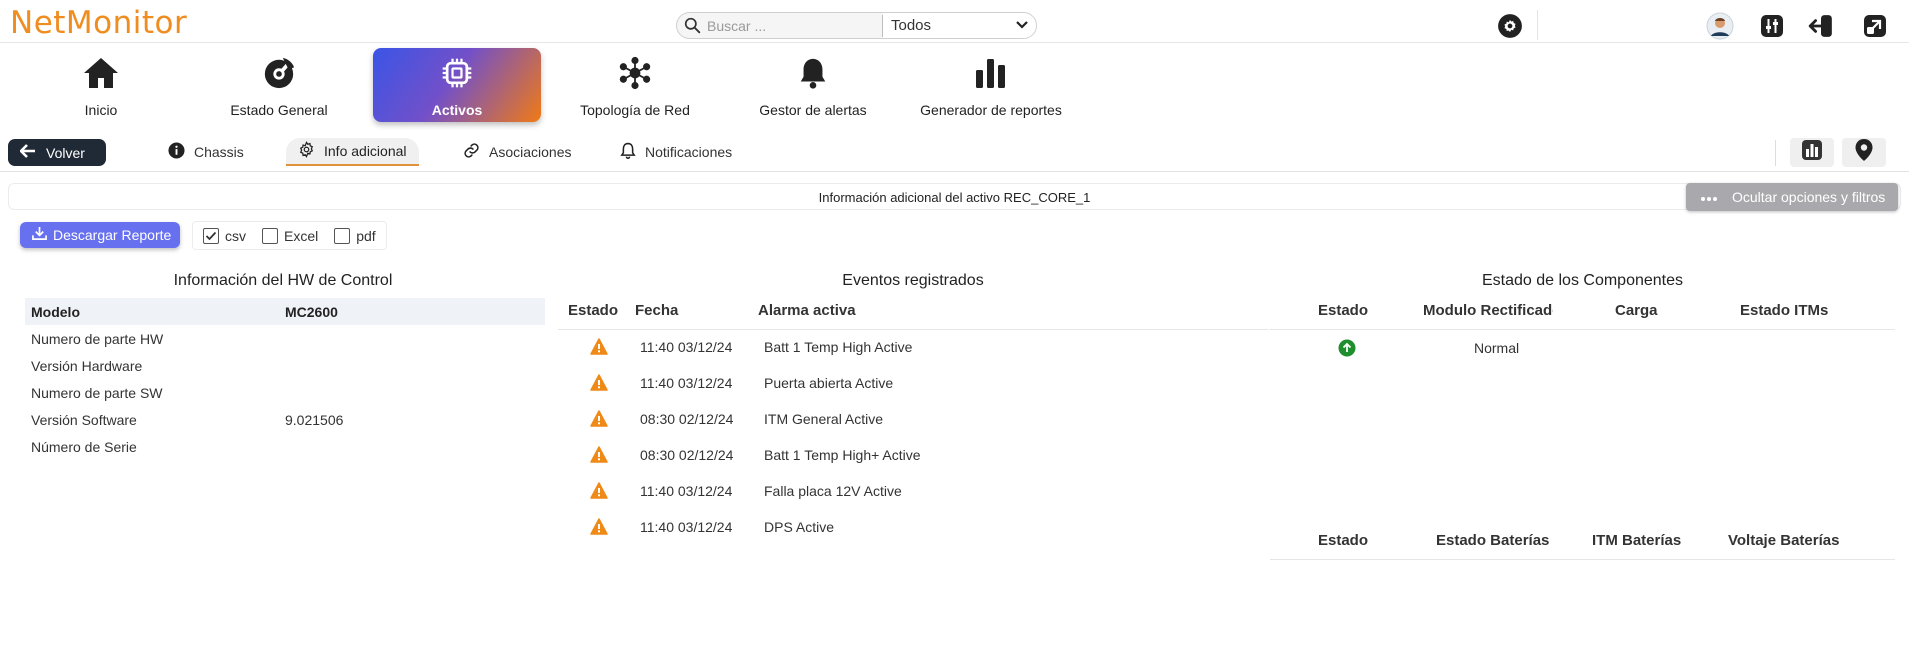  I want to click on nav-inicio: Inicio, so click(101, 85).